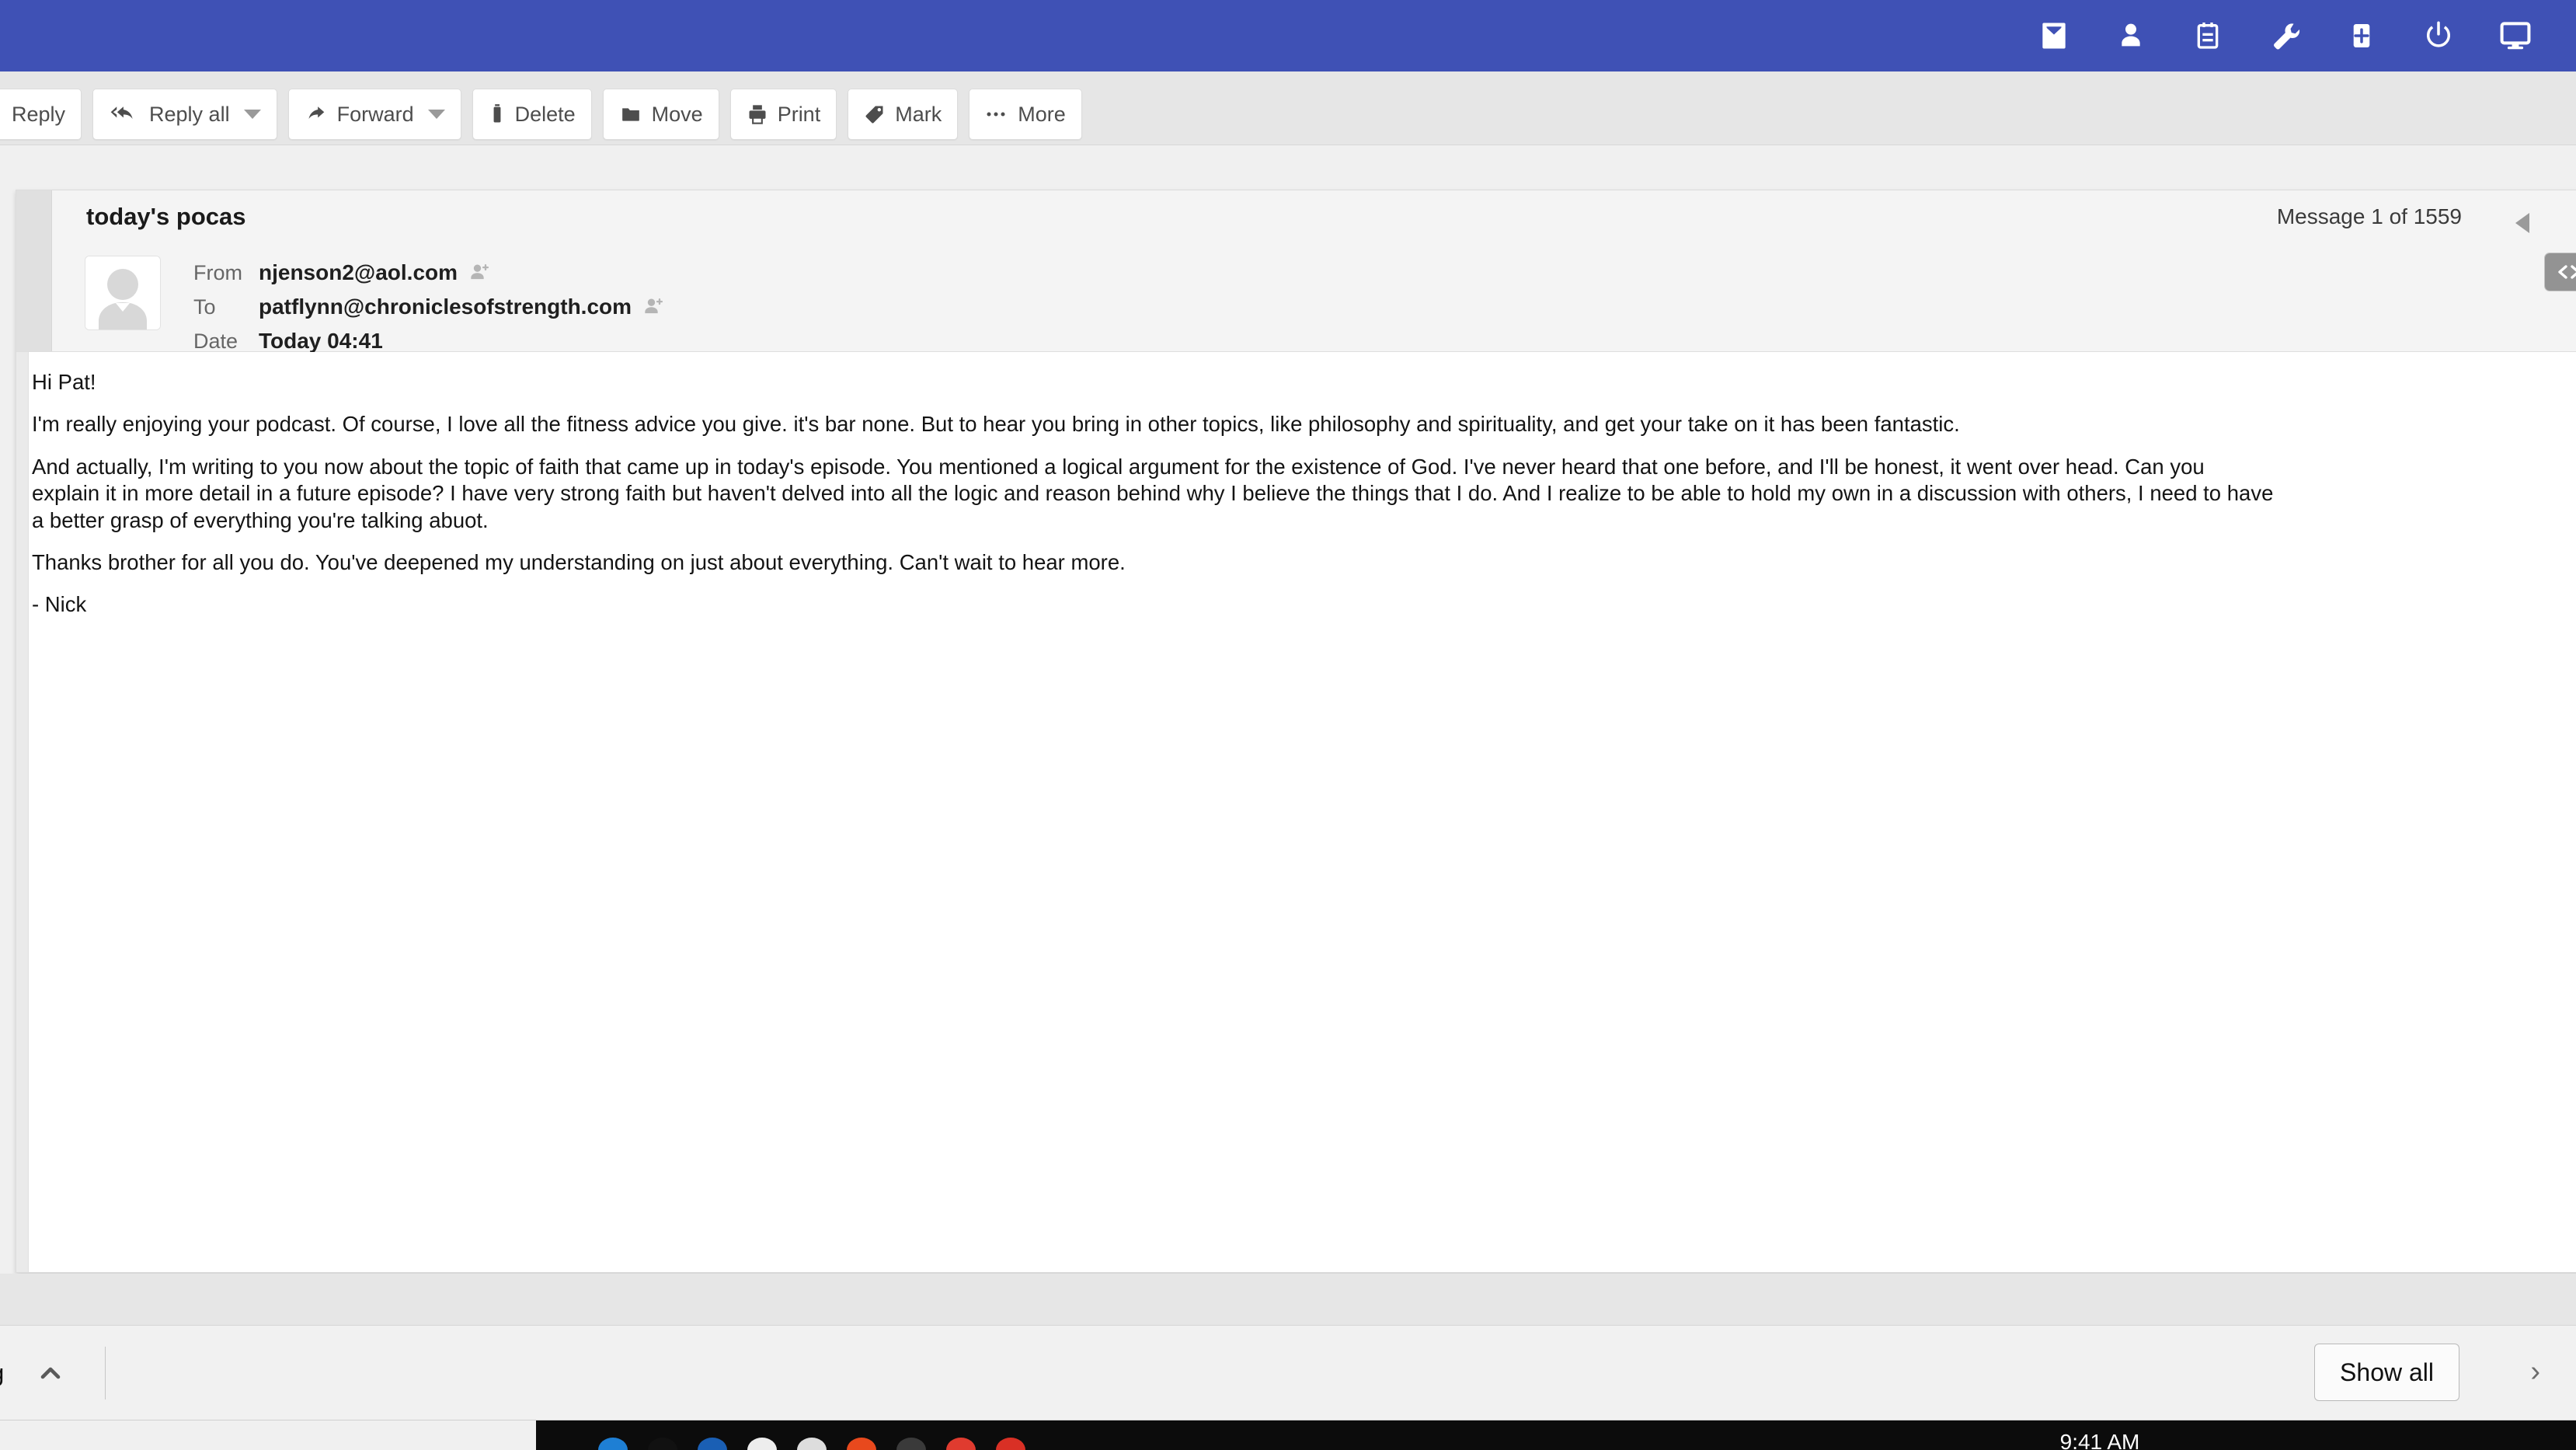 The width and height of the screenshot is (2576, 1450). Describe the element at coordinates (2306, 36) in the screenshot. I see `app-bar-icon-group` at that location.